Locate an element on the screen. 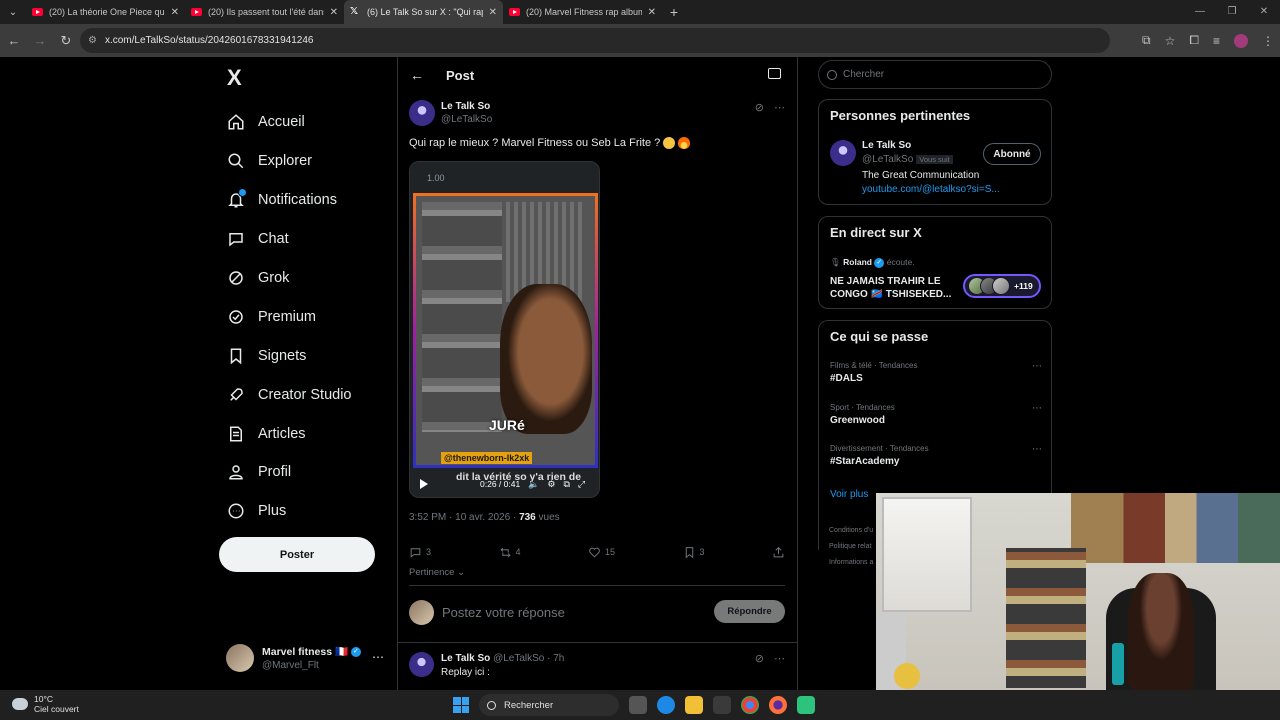 This screenshot has height=720, width=1280. nav-label: Articles is located at coordinates (282, 433).